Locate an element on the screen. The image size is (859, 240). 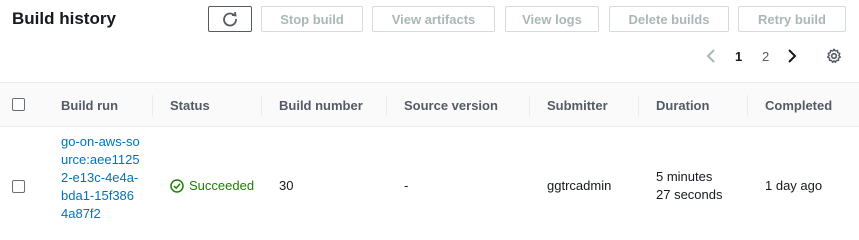
stop-build-button: Stop build is located at coordinates (312, 19).